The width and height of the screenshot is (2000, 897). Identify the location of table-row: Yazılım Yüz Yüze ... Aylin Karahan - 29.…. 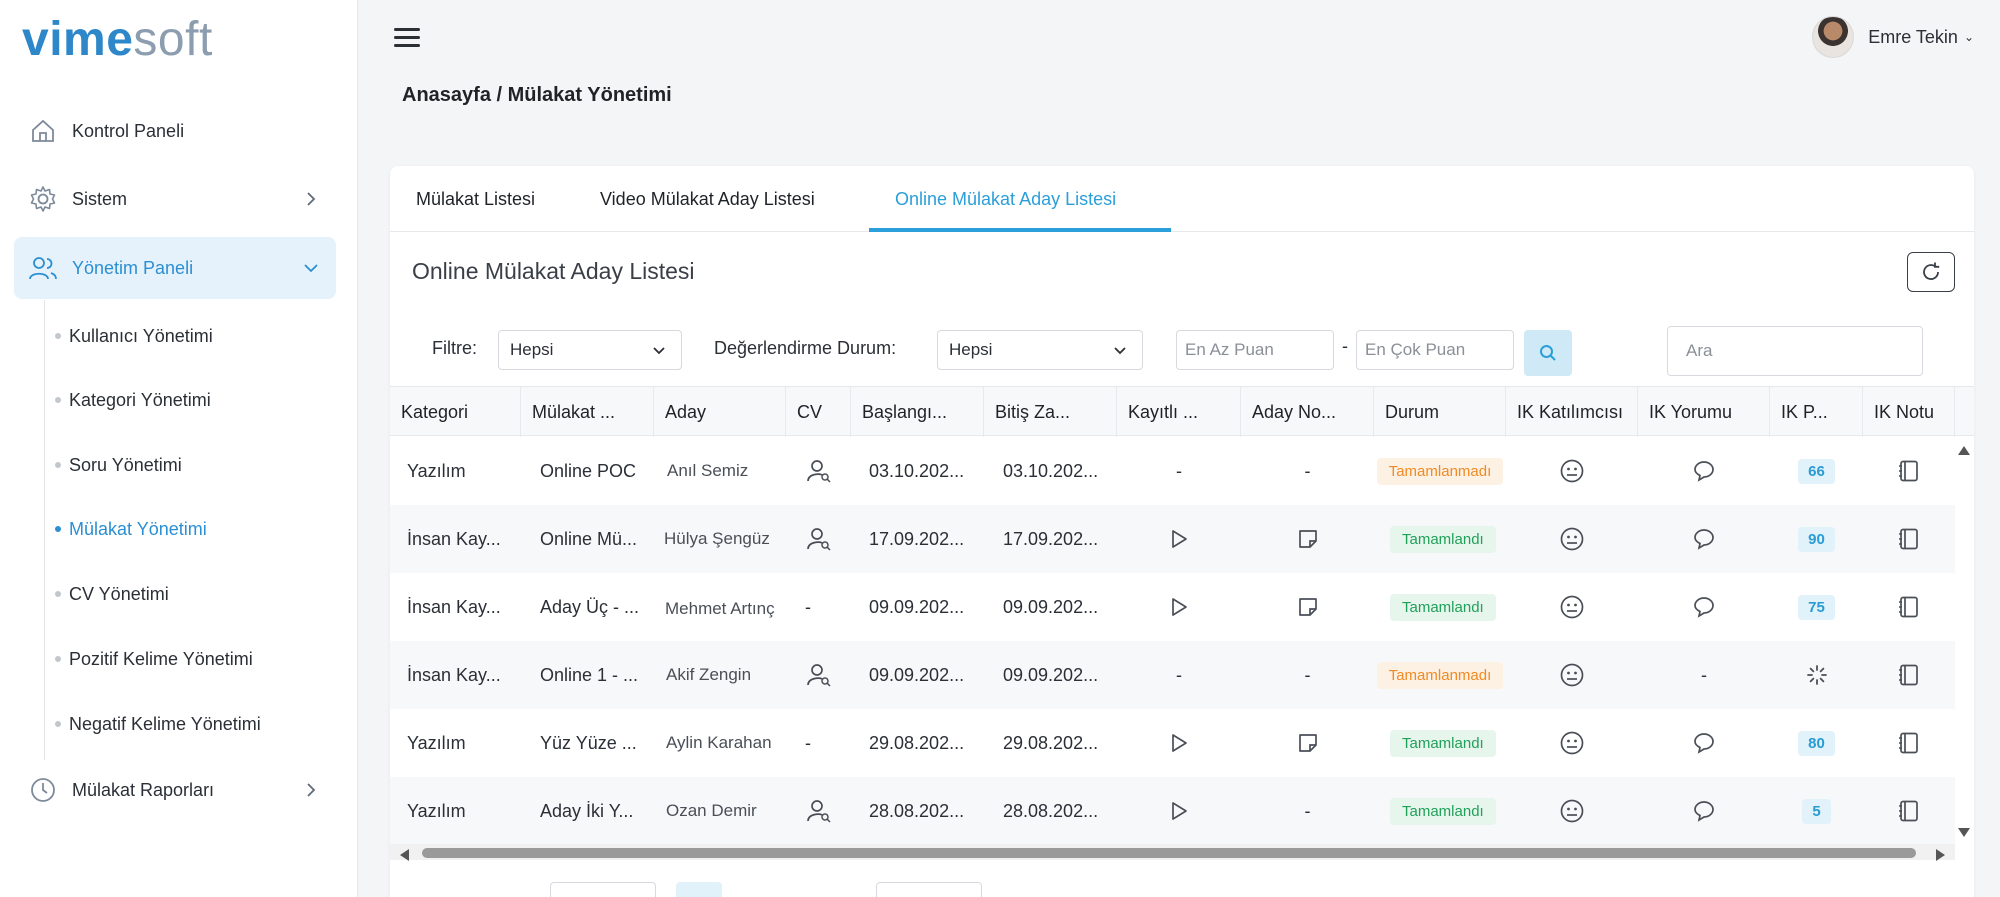
(1172, 743).